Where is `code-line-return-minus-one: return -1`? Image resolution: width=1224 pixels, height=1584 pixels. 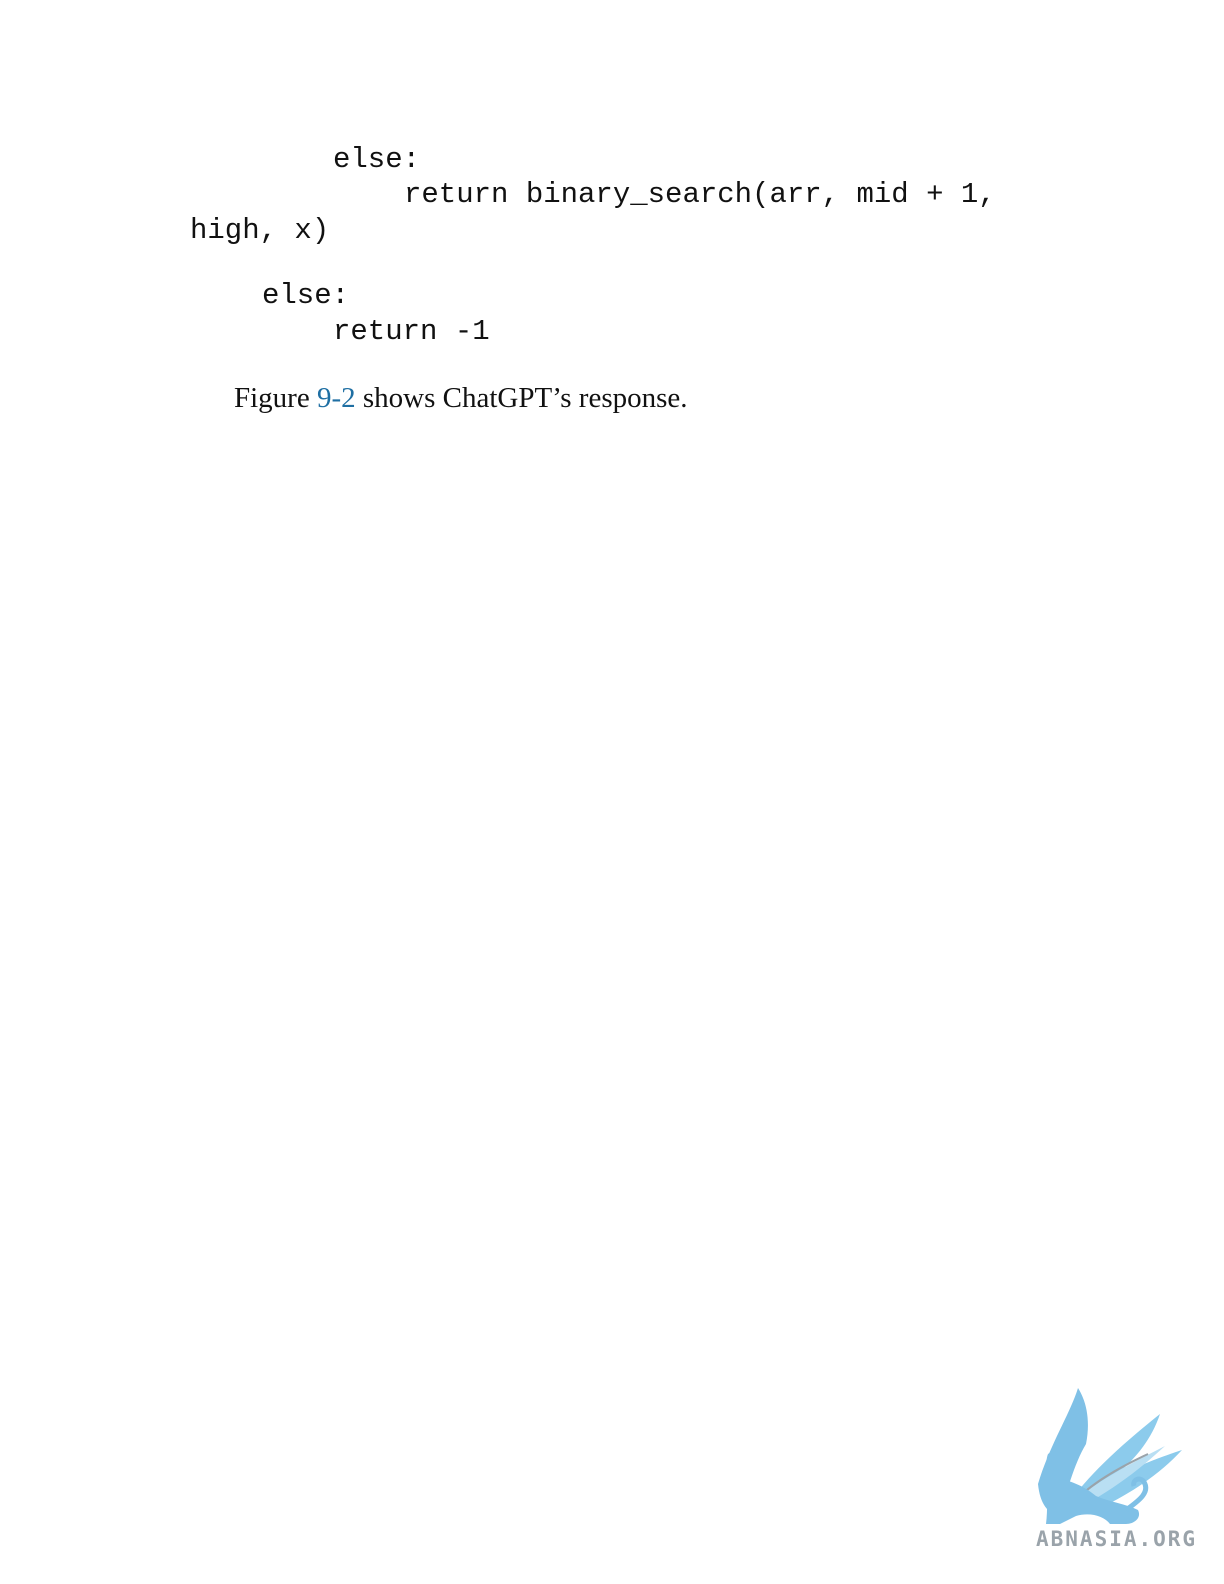
code-line-return-minus-one: return -1 is located at coordinates (411, 331).